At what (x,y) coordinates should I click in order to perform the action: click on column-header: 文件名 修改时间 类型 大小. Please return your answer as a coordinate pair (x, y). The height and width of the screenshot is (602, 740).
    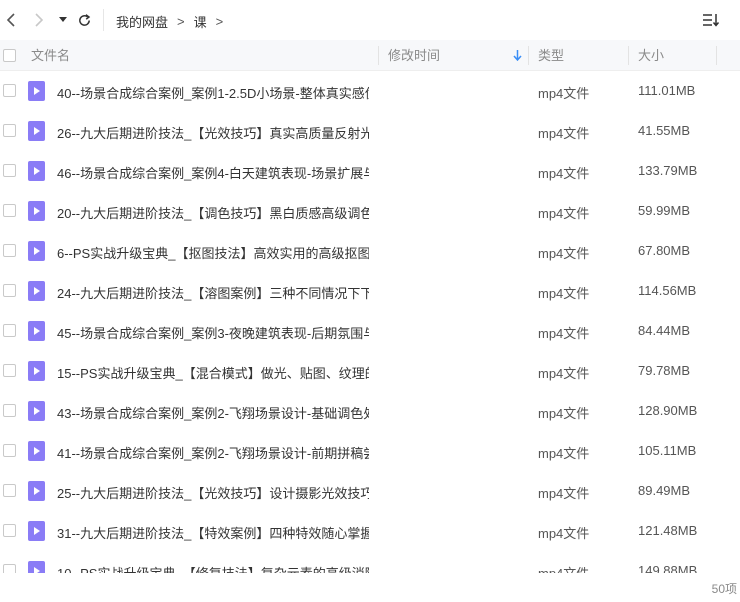
    Looking at the image, I should click on (370, 55).